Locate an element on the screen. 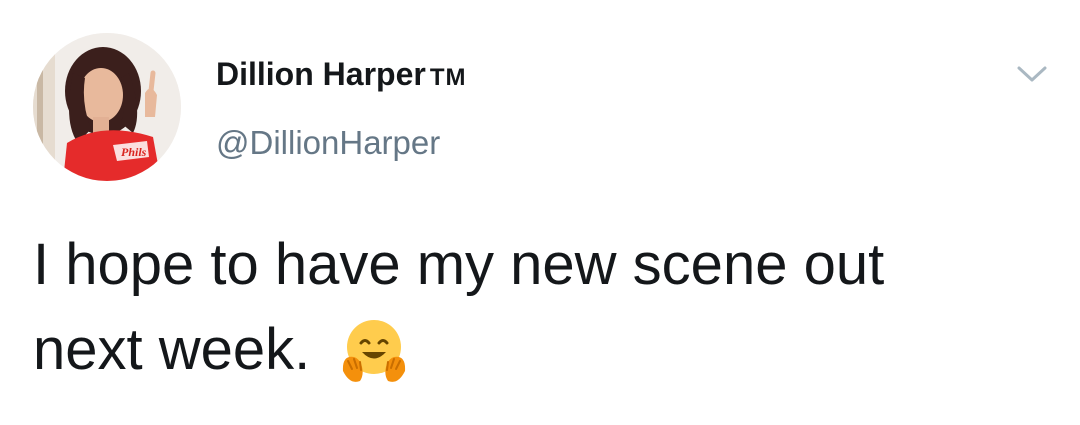 The height and width of the screenshot is (425, 1080). chevron-down-icon is located at coordinates (1032, 74).